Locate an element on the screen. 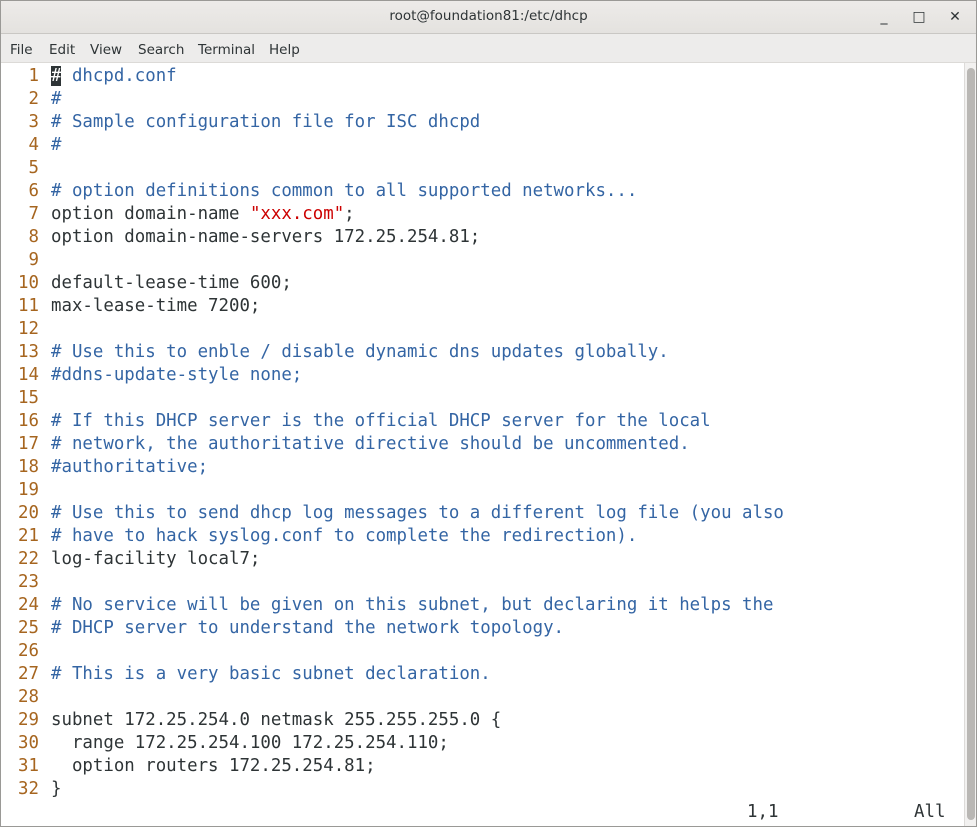 This screenshot has height=827, width=977. line-text: max-lease-time 7200; is located at coordinates (156, 306).